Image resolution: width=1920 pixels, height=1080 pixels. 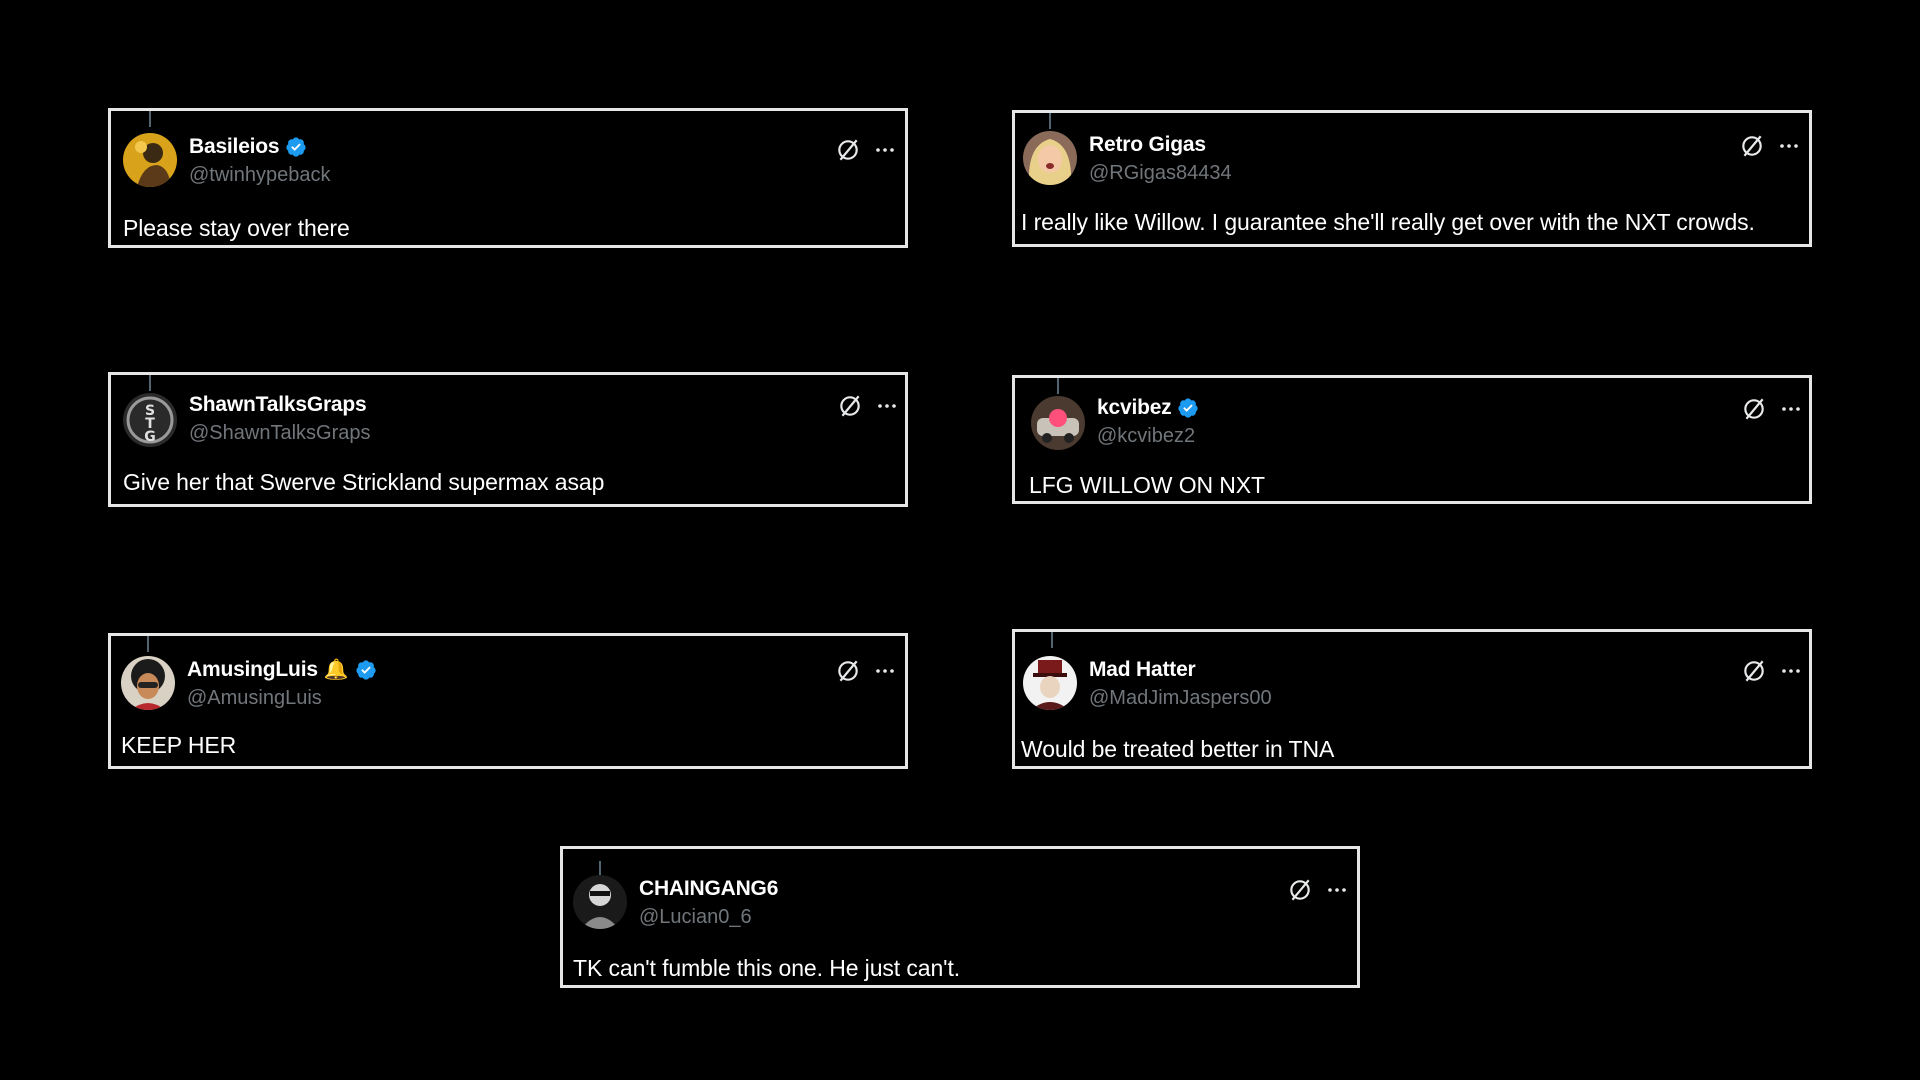 What do you see at coordinates (254, 698) in the screenshot?
I see `handle: @AmusingLuis` at bounding box center [254, 698].